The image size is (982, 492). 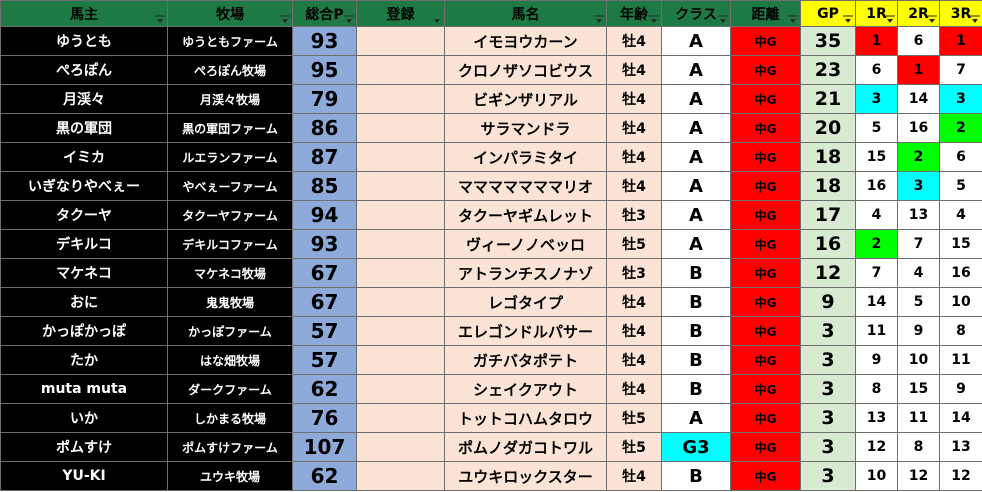 What do you see at coordinates (828, 244) in the screenshot?
I see `gp-cell: 16` at bounding box center [828, 244].